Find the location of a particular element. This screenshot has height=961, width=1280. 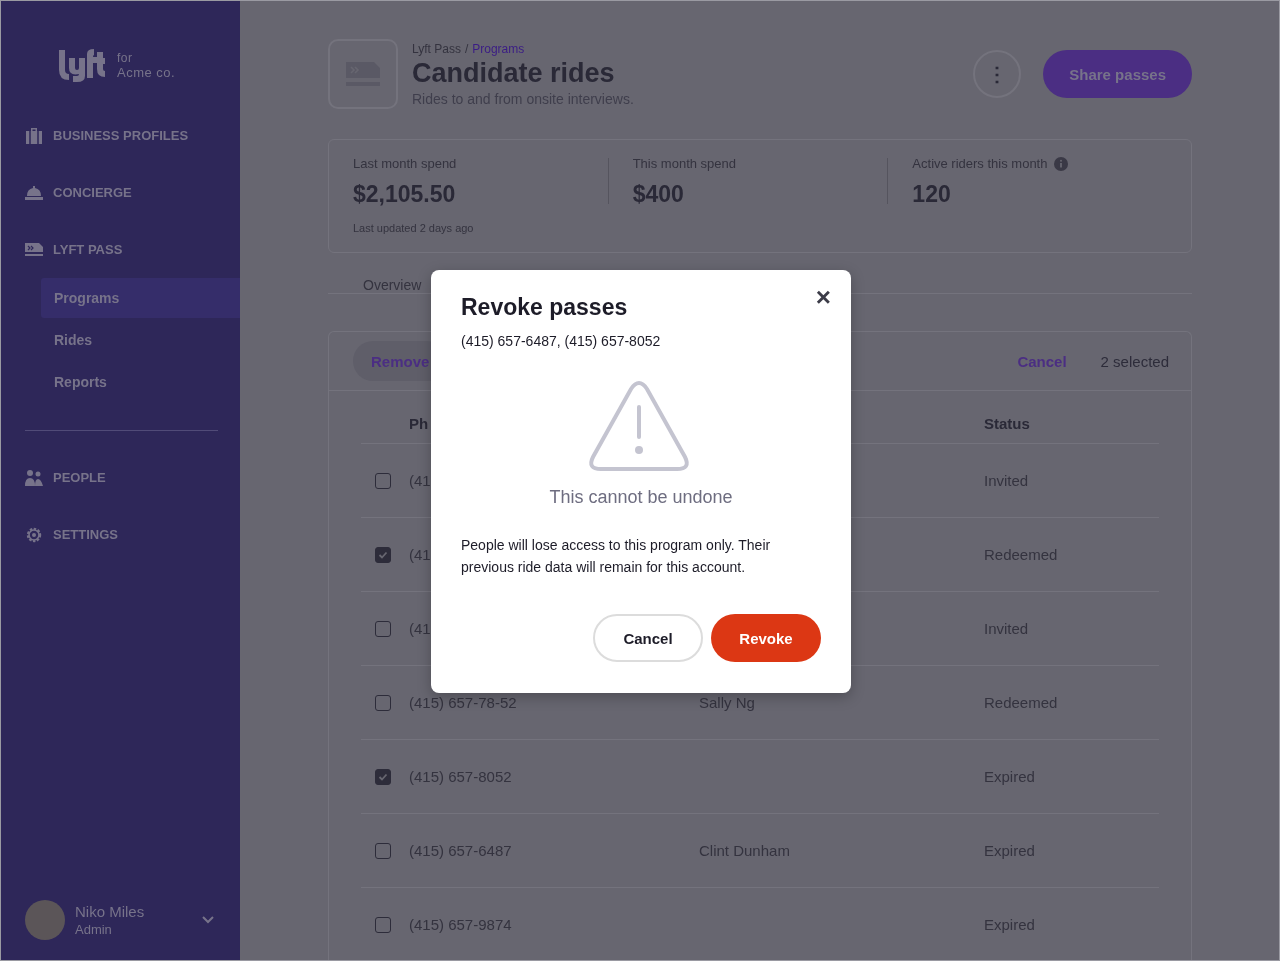

people-icon is located at coordinates (34, 477).